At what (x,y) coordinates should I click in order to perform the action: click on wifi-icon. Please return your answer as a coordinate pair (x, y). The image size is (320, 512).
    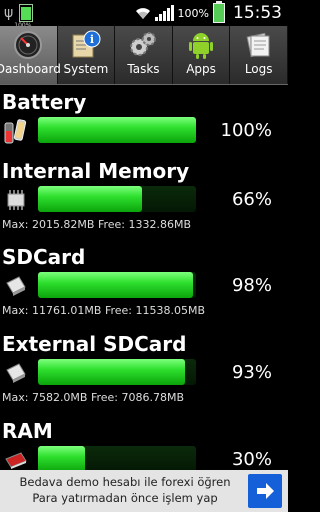
    Looking at the image, I should click on (142, 13).